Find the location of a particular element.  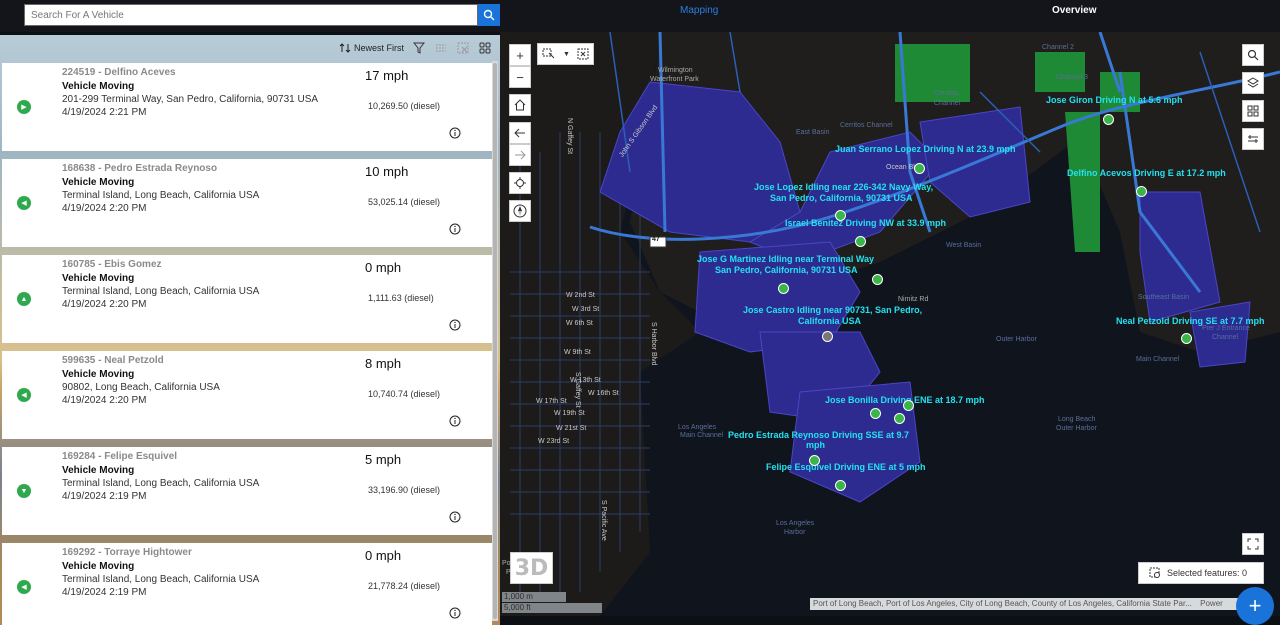

place-label: East Basin is located at coordinates (813, 132).